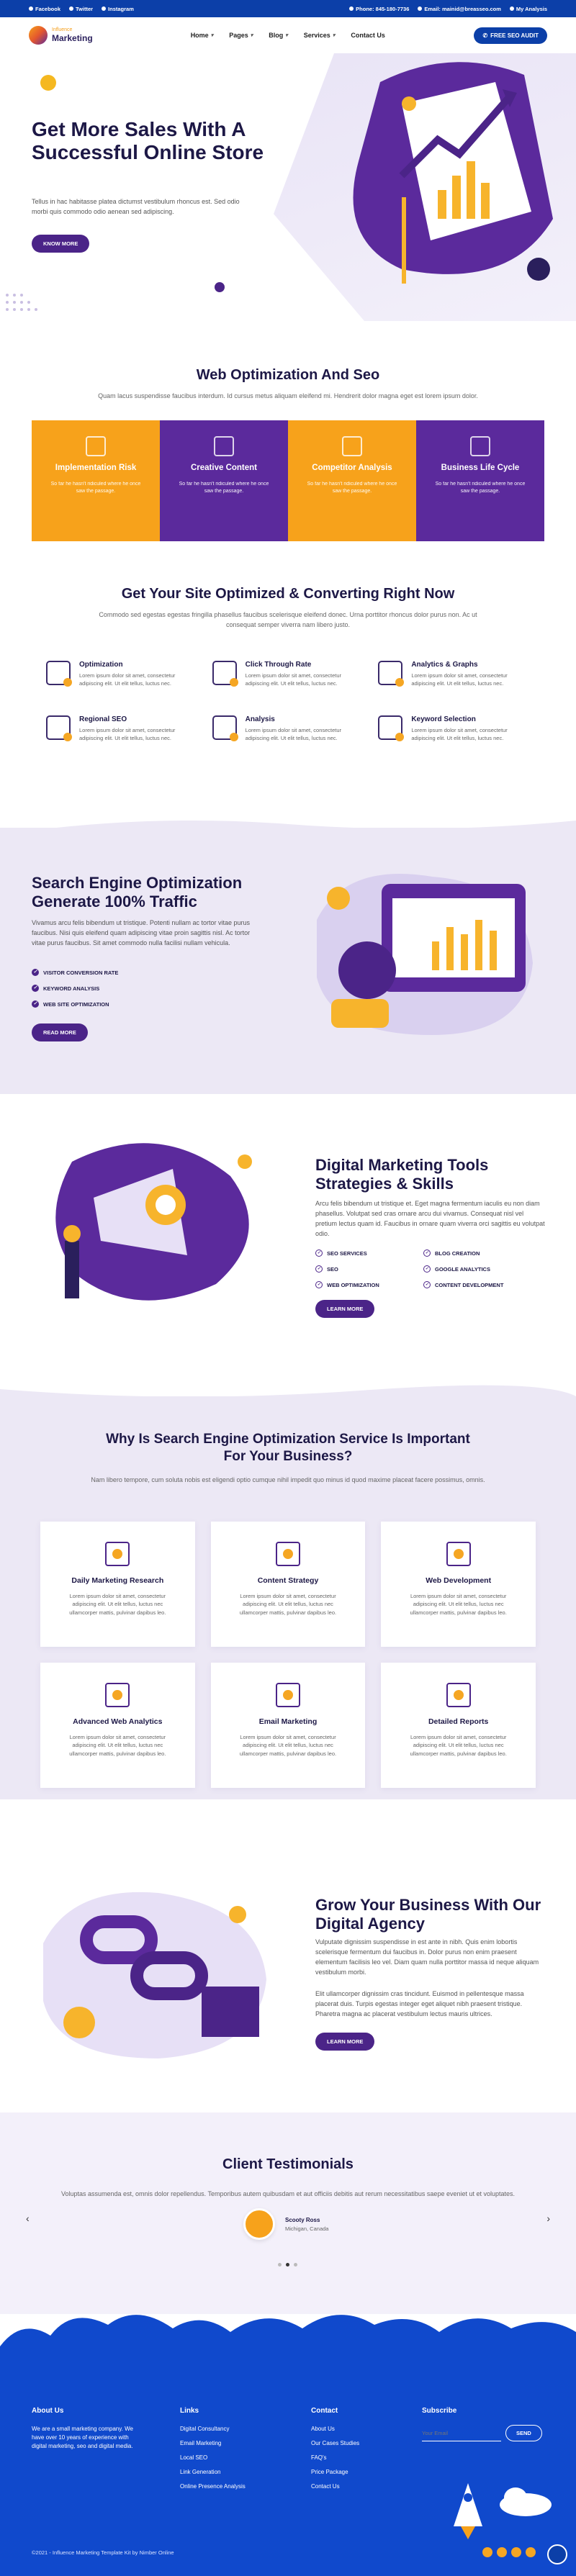 This screenshot has width=576, height=2576. Describe the element at coordinates (528, 9) in the screenshot. I see `account-link: My Analysis` at that location.